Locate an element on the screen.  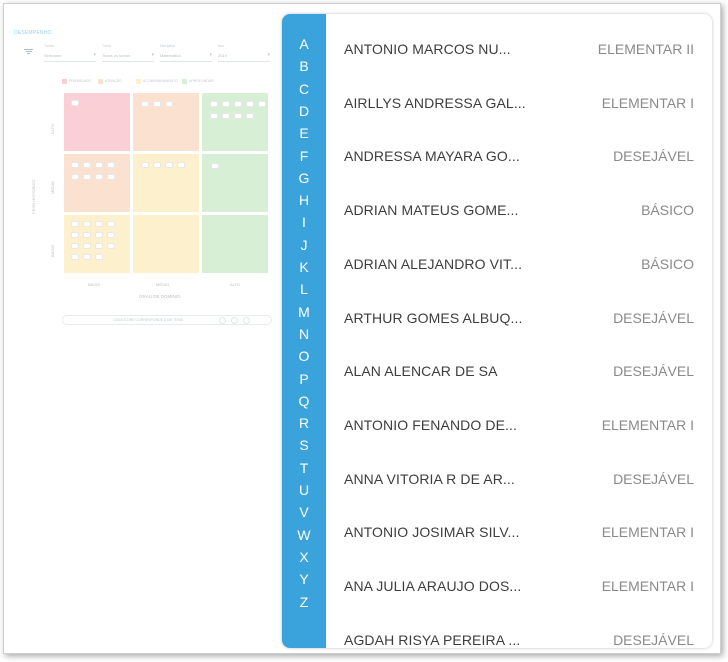
alphabet-letter-t: T is located at coordinates (304, 468).